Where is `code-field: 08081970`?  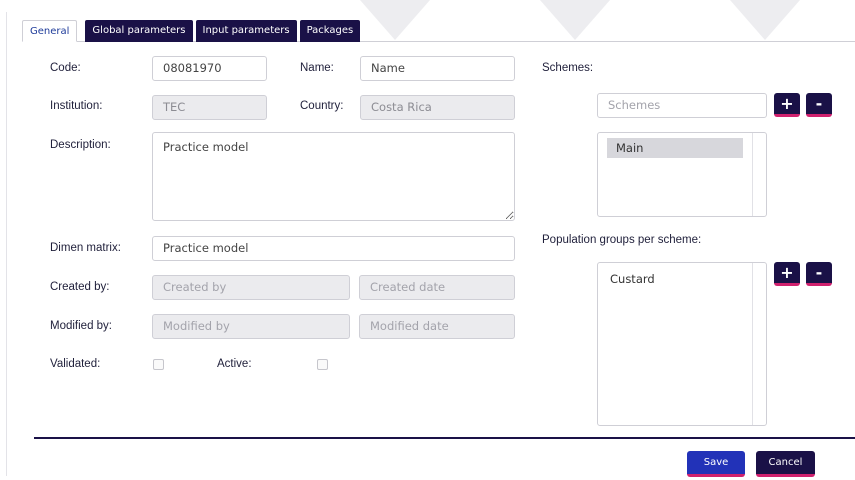
code-field: 08081970 is located at coordinates (209, 68).